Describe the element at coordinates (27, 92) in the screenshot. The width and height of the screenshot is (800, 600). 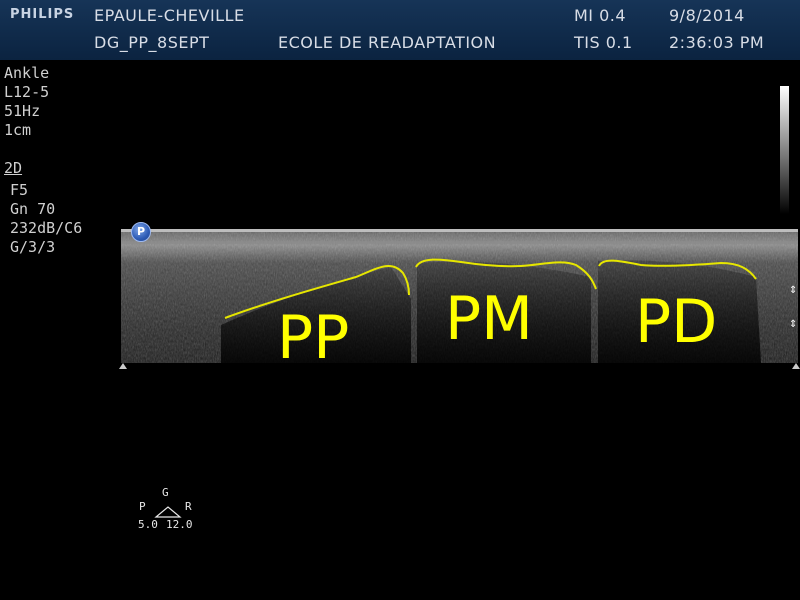
I see `param-probe: L12-5` at that location.